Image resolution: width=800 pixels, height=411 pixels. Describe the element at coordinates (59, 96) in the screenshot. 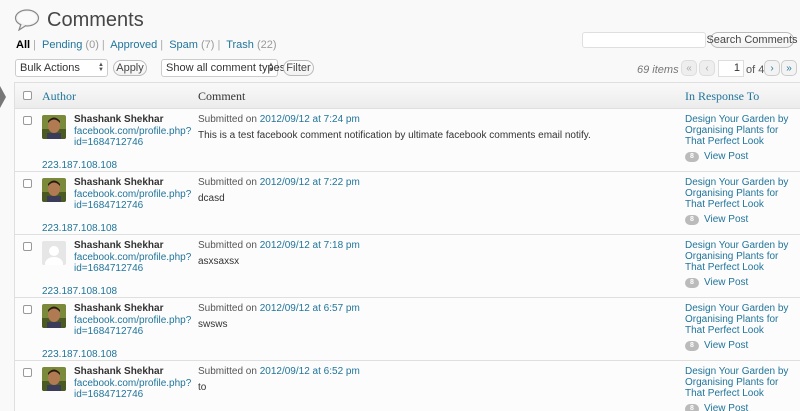

I see `author-column-header: Author` at that location.